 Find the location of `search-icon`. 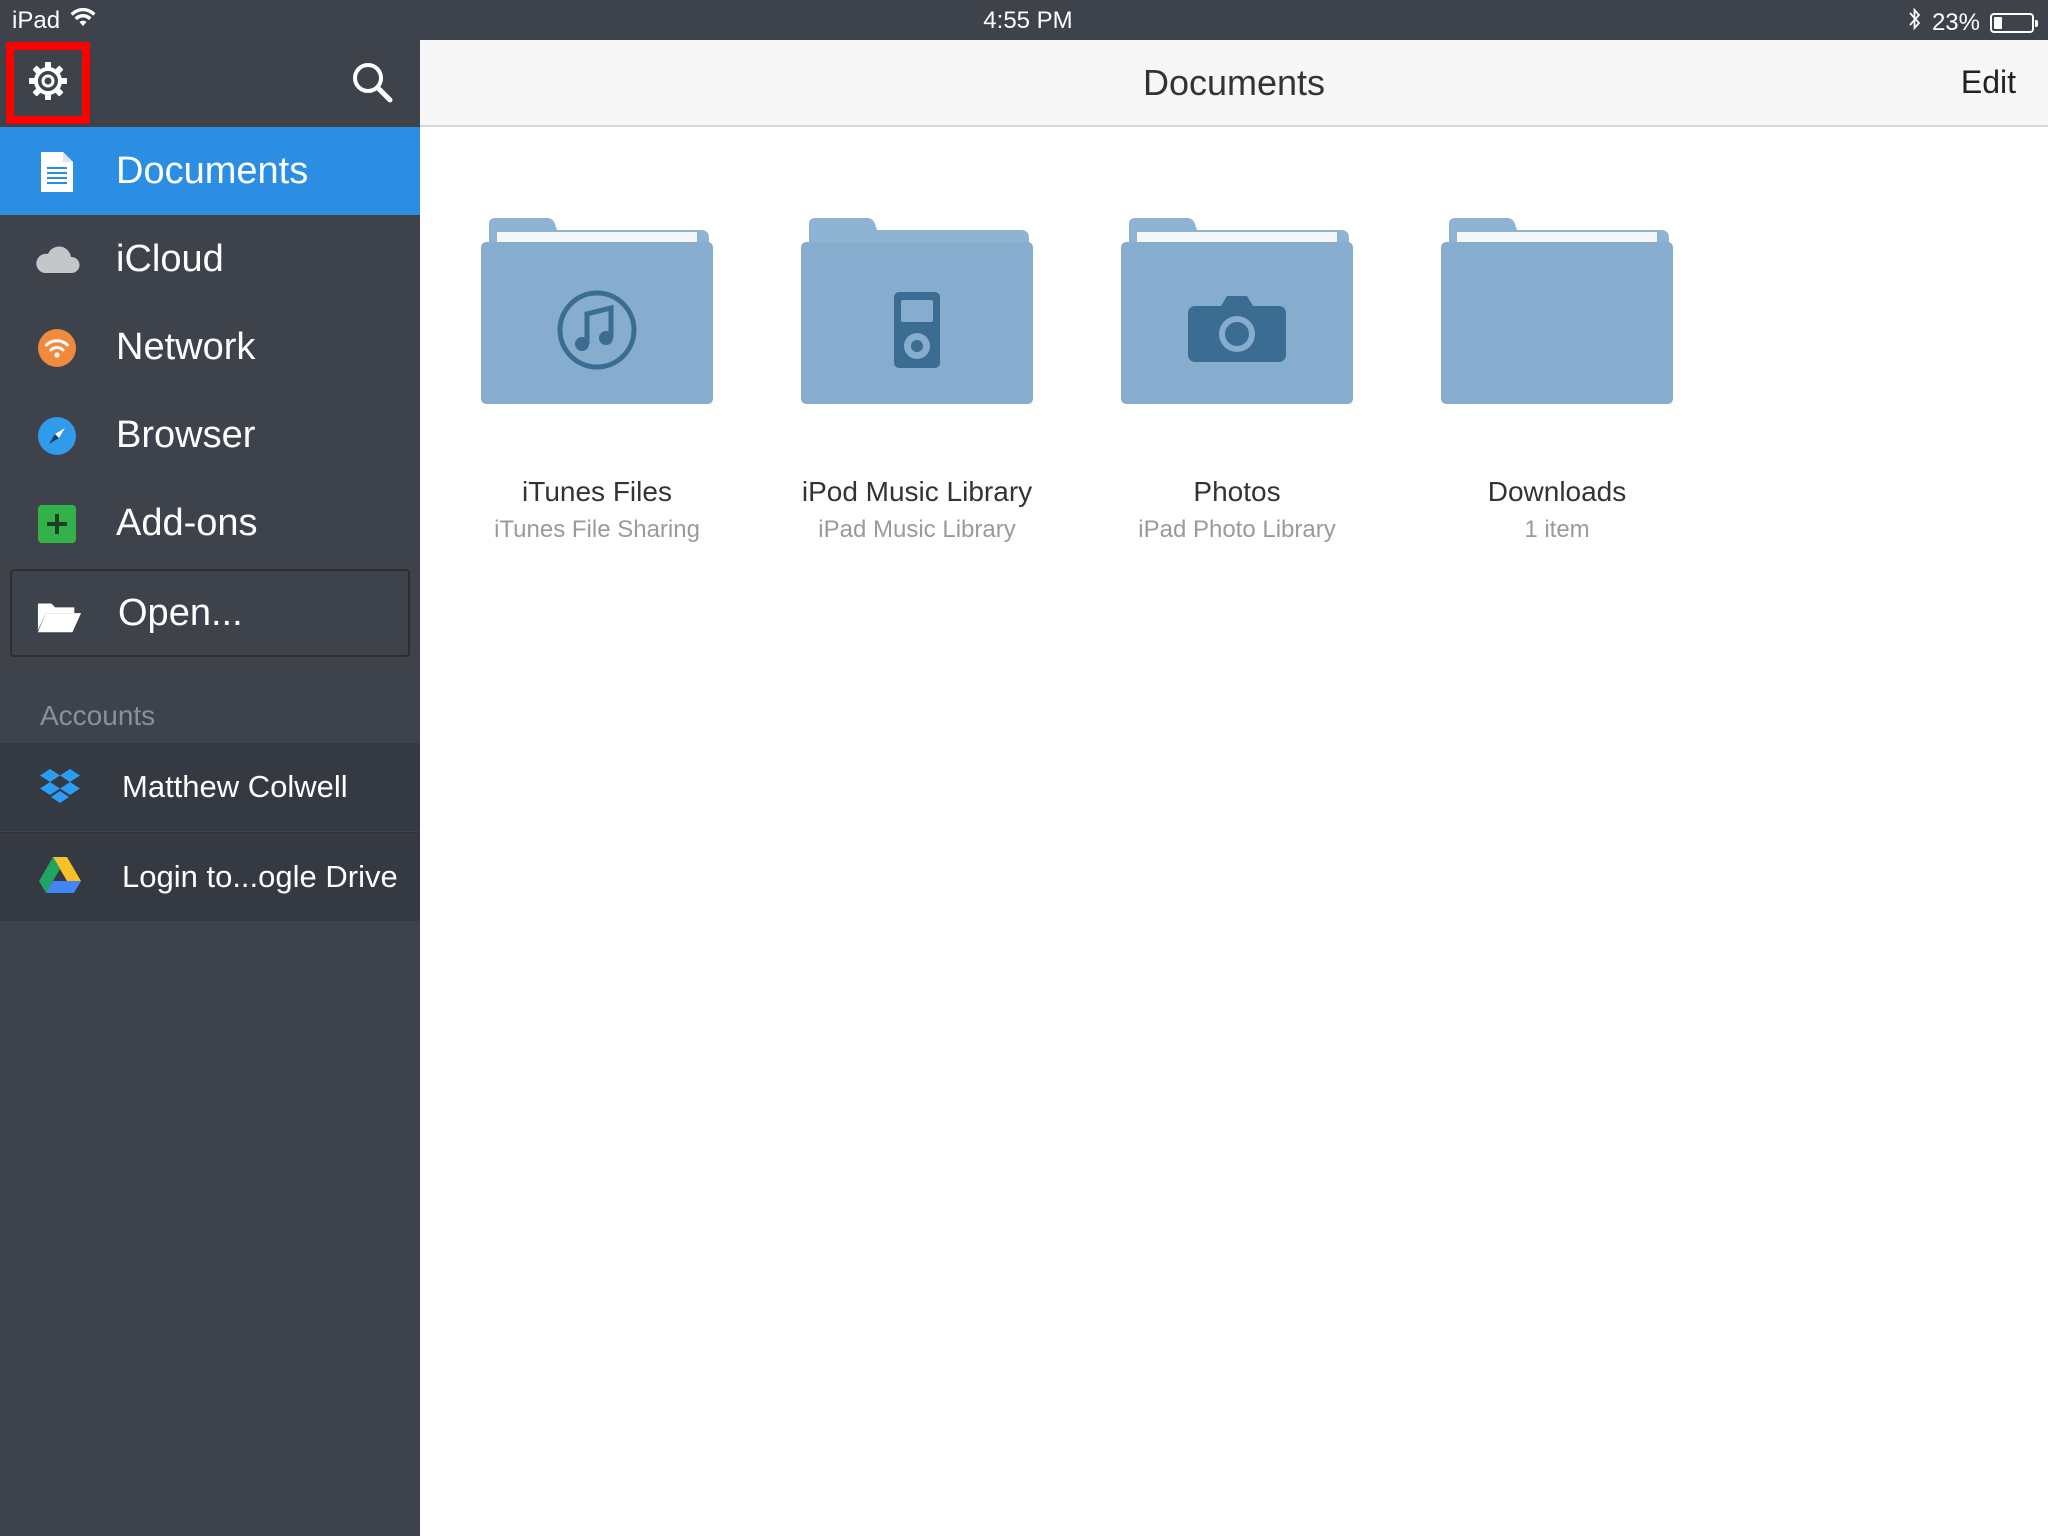

search-icon is located at coordinates (372, 85).